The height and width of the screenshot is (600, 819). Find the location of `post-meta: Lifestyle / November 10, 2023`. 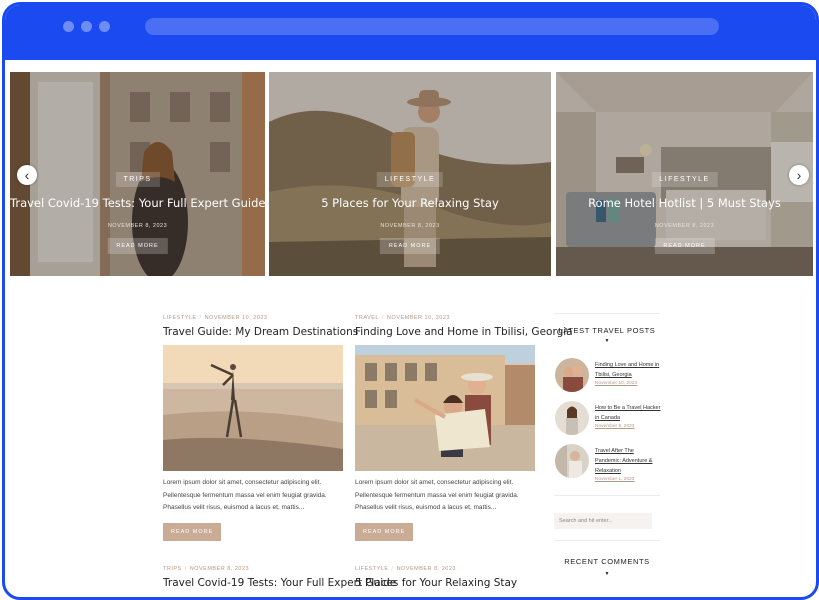

post-meta: Lifestyle / November 10, 2023 is located at coordinates (215, 318).